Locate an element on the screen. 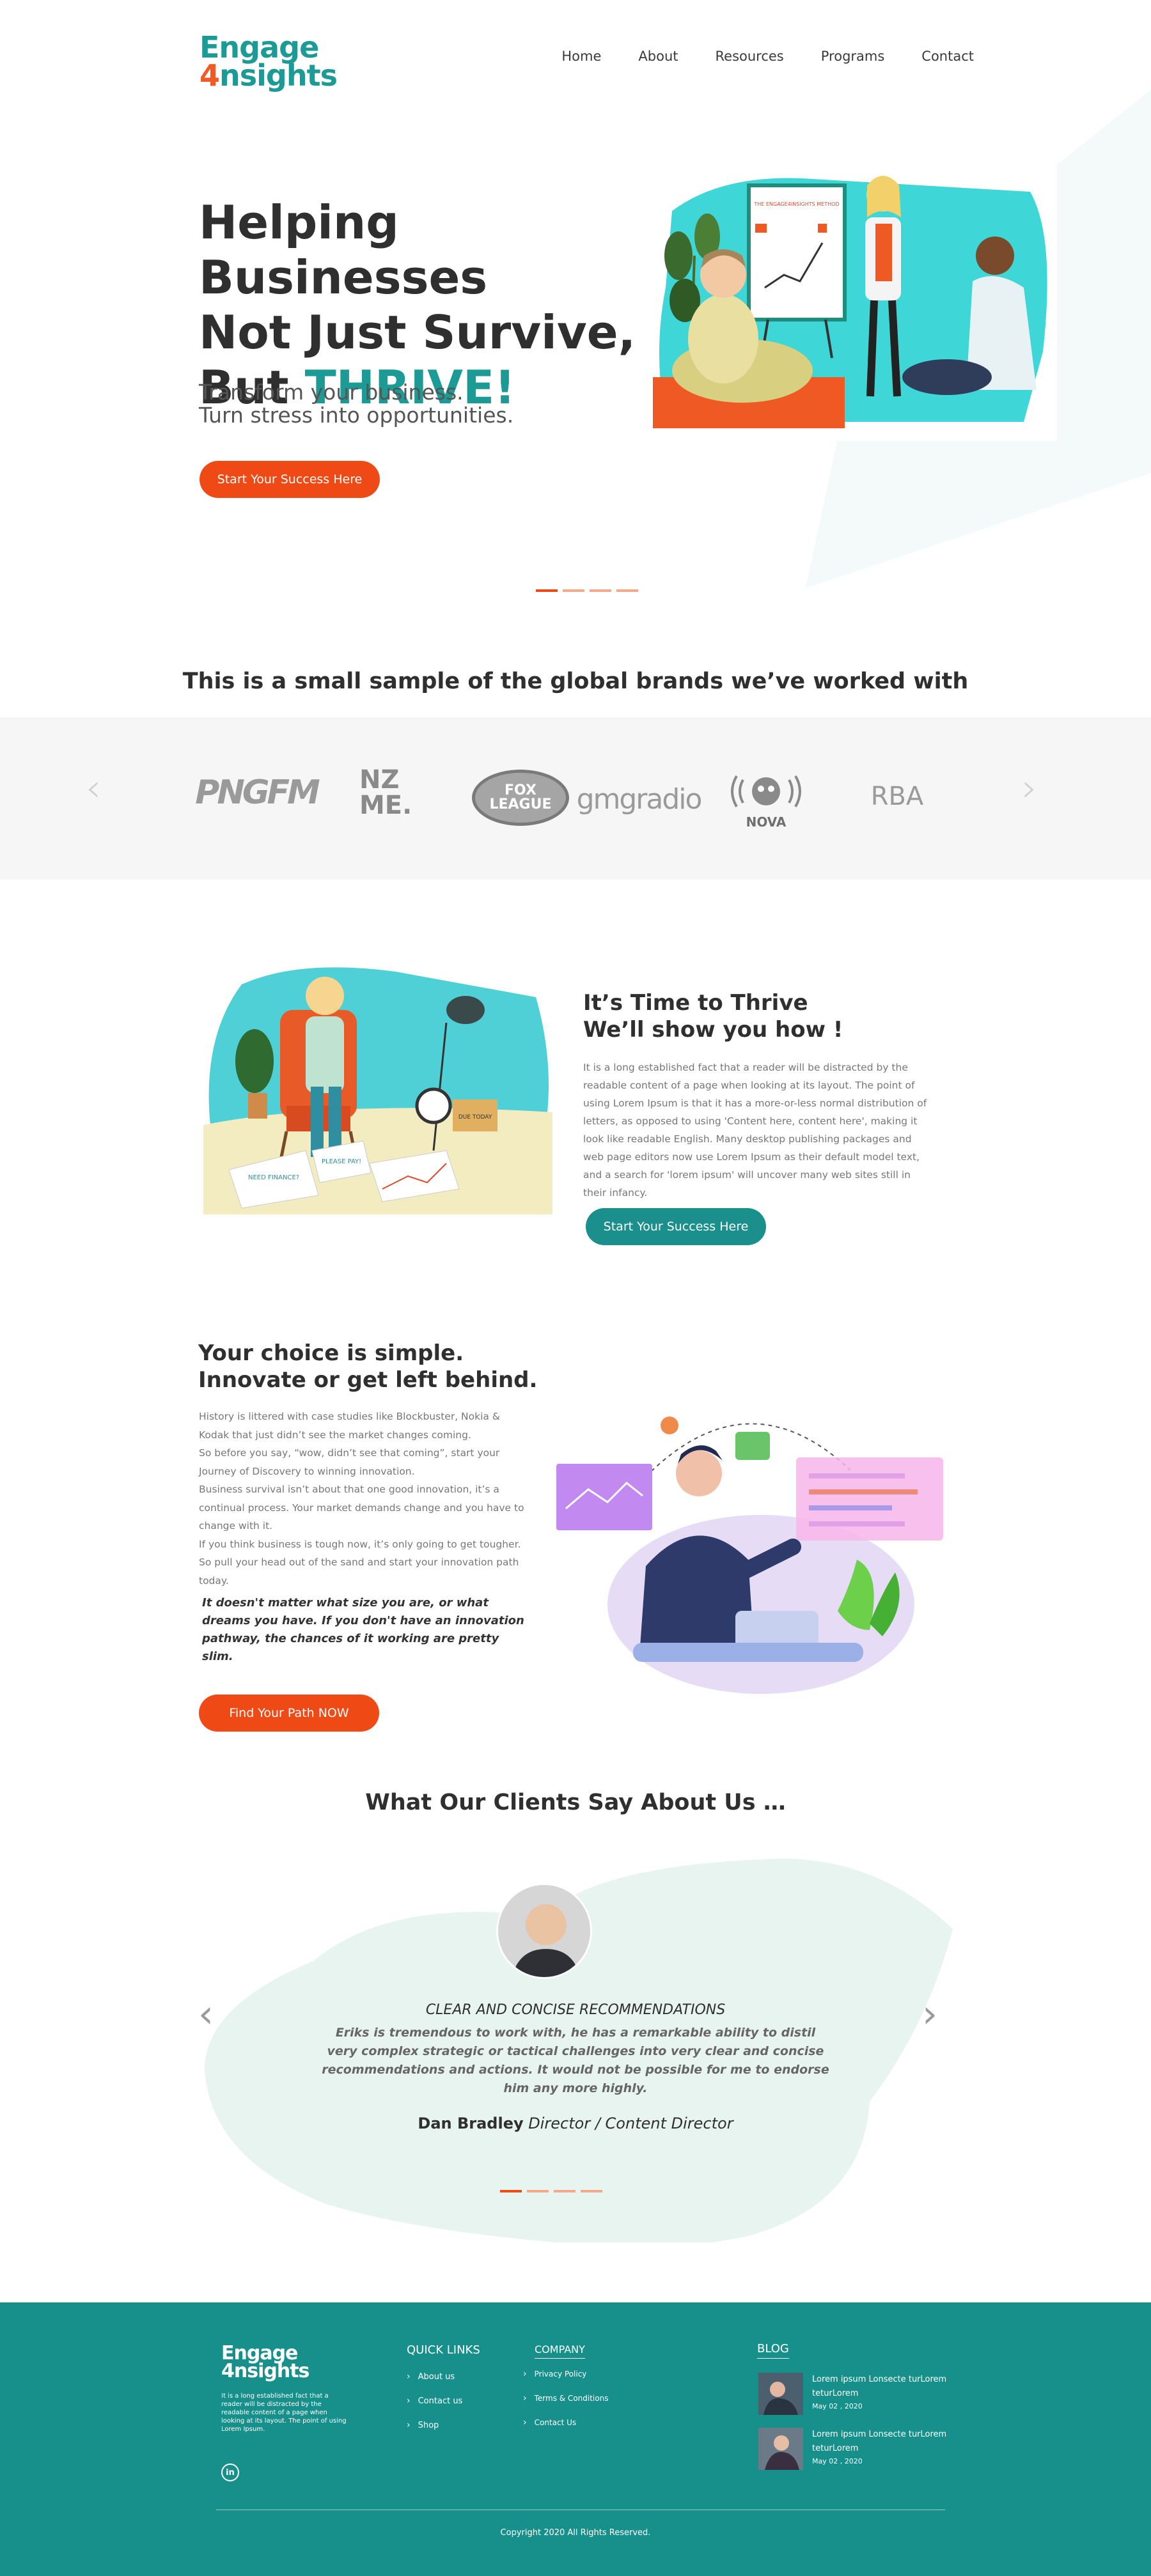 Image resolution: width=1151 pixels, height=2576 pixels. hero-title-line2: Not Just Survive, is located at coordinates (418, 332).